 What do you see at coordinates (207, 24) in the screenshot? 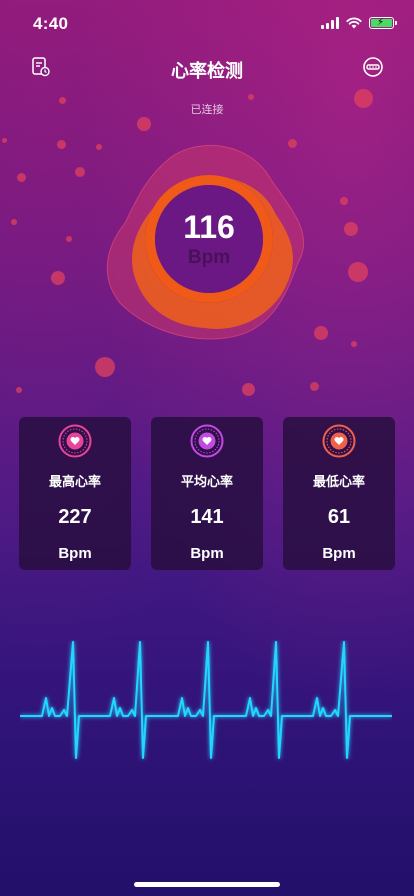
I see `status-bar: 4:40 ⚡` at bounding box center [207, 24].